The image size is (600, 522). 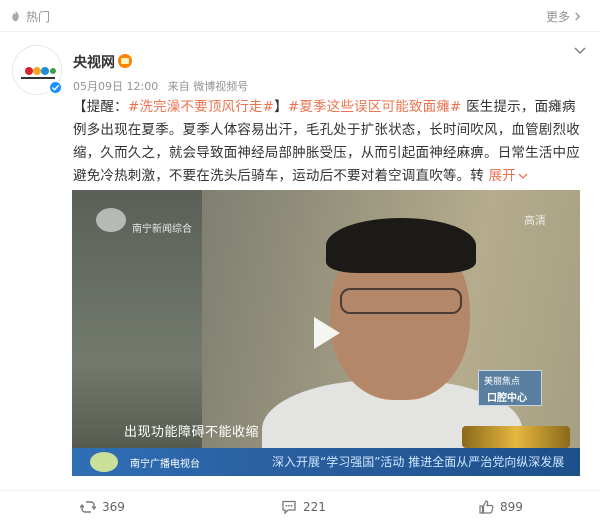 I want to click on comment-count: 221, so click(x=314, y=507).